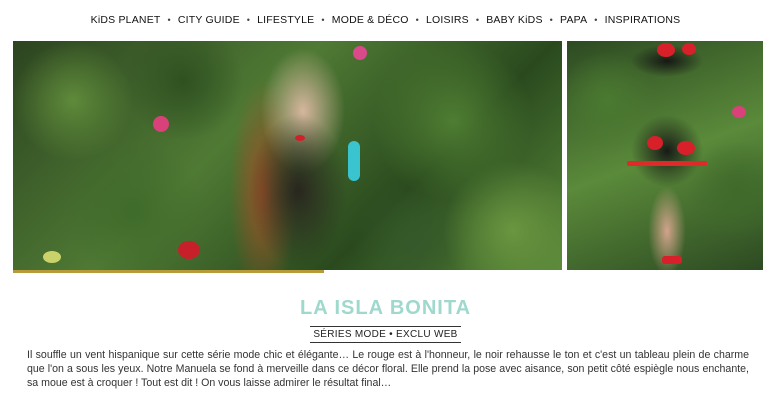  Describe the element at coordinates (285, 20) in the screenshot. I see `nav-item-lifestyle: LIFESTYLE` at that location.